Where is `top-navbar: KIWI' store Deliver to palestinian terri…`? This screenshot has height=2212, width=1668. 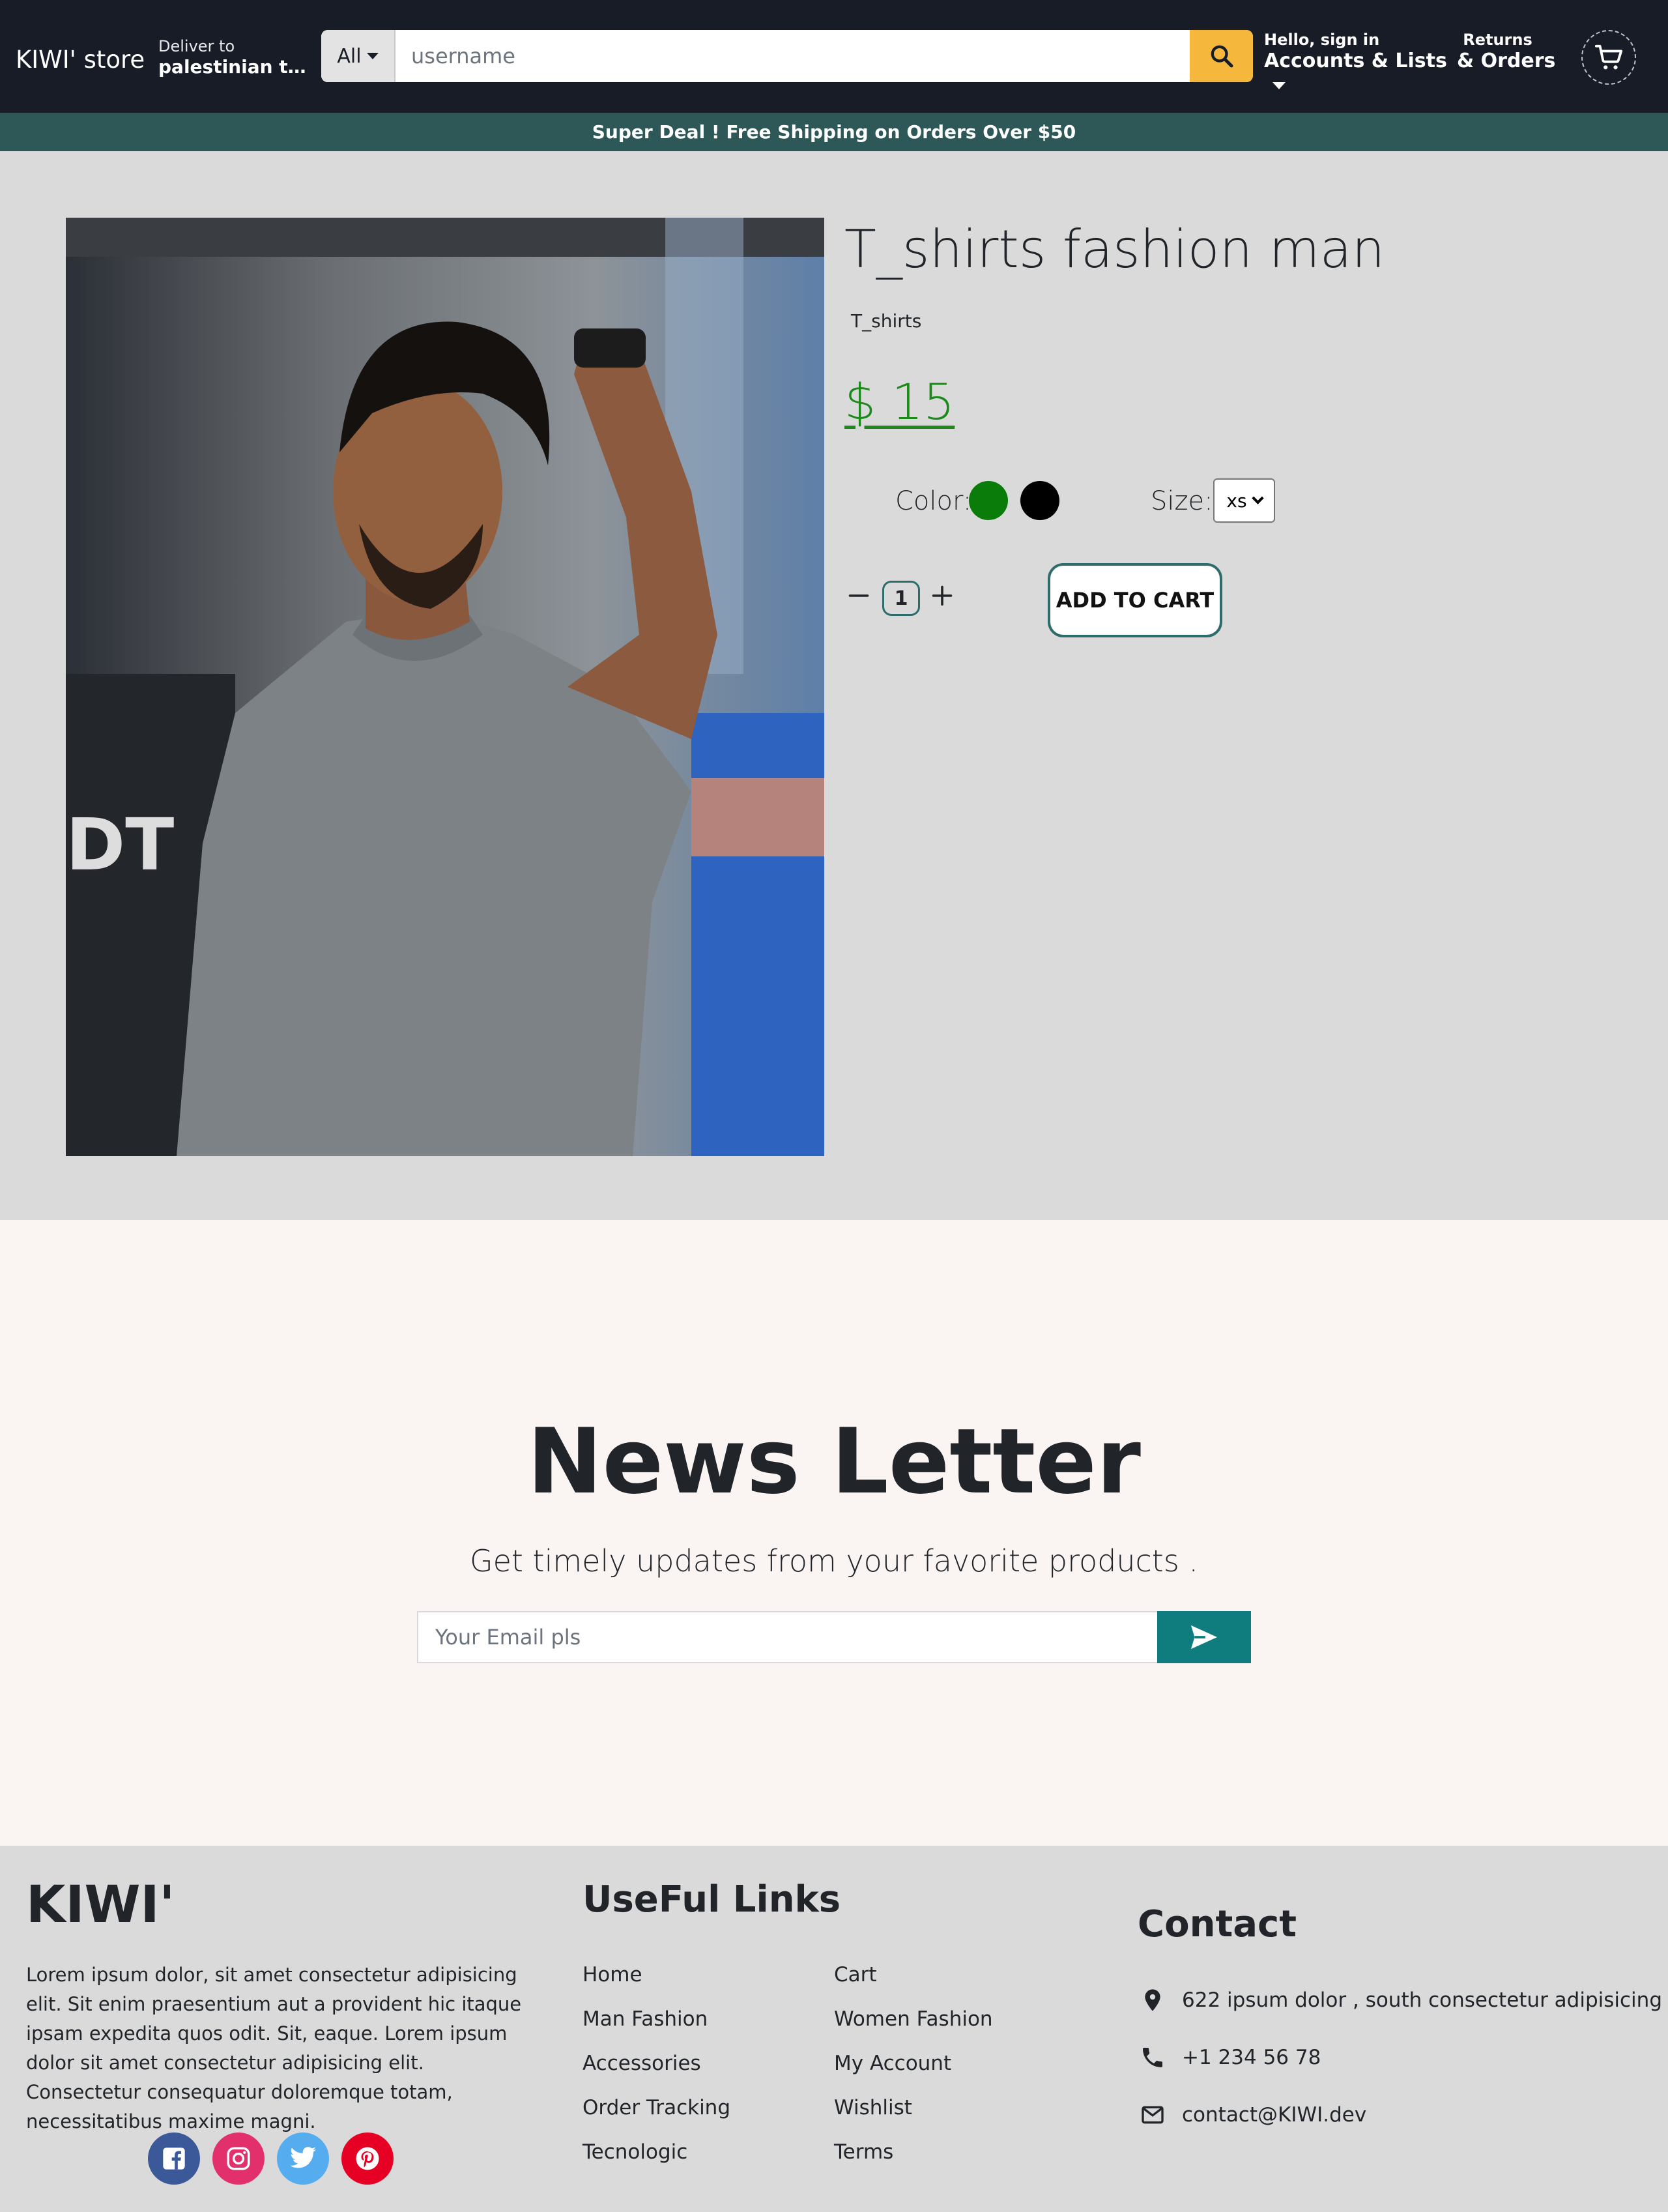
top-navbar: KIWI' store Deliver to palestinian terri… is located at coordinates (834, 56).